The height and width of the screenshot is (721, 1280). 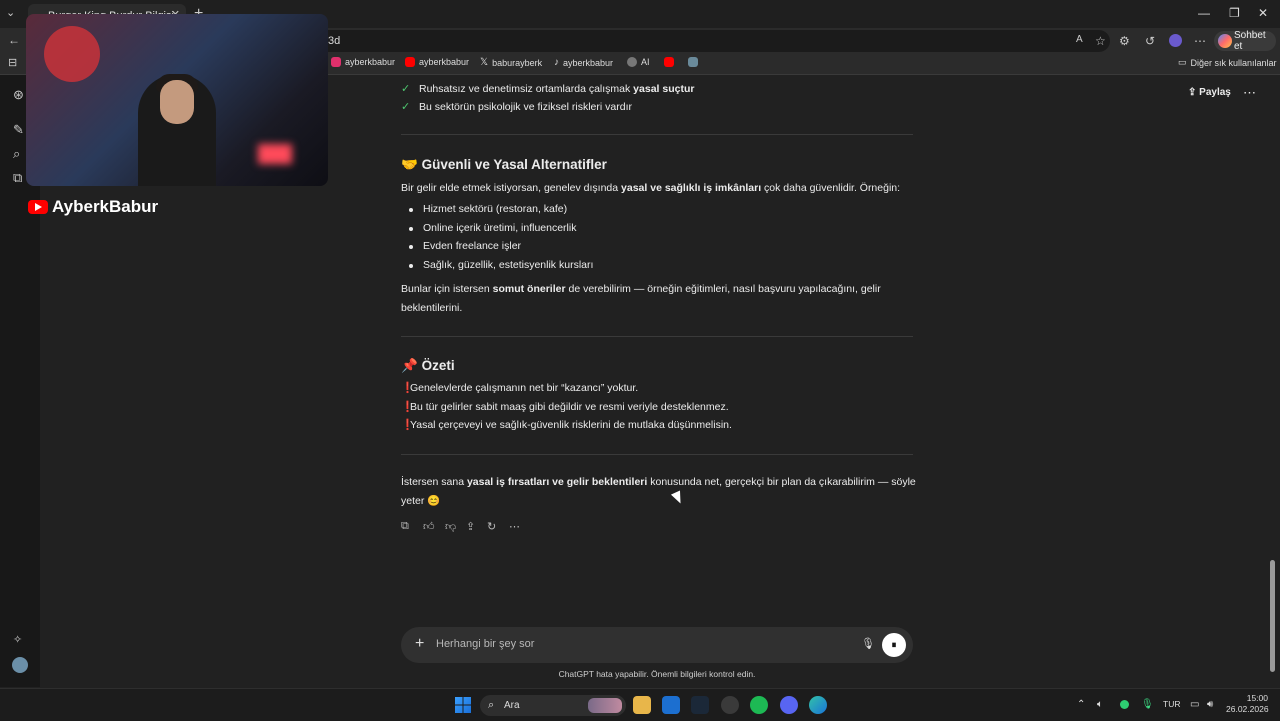 What do you see at coordinates (275, 154) in the screenshot?
I see `red-light` at bounding box center [275, 154].